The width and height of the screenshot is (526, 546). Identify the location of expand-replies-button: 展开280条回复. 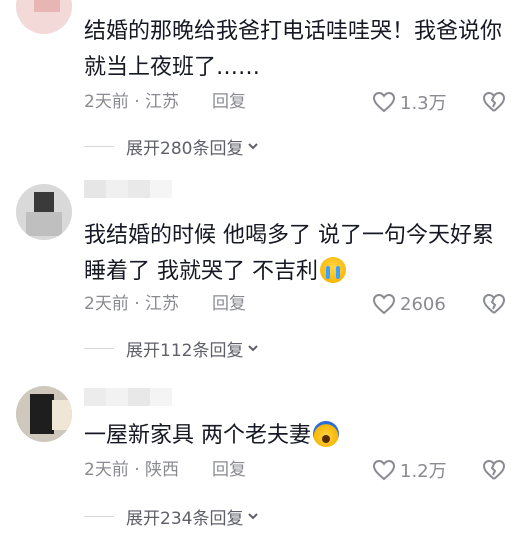
(171, 146).